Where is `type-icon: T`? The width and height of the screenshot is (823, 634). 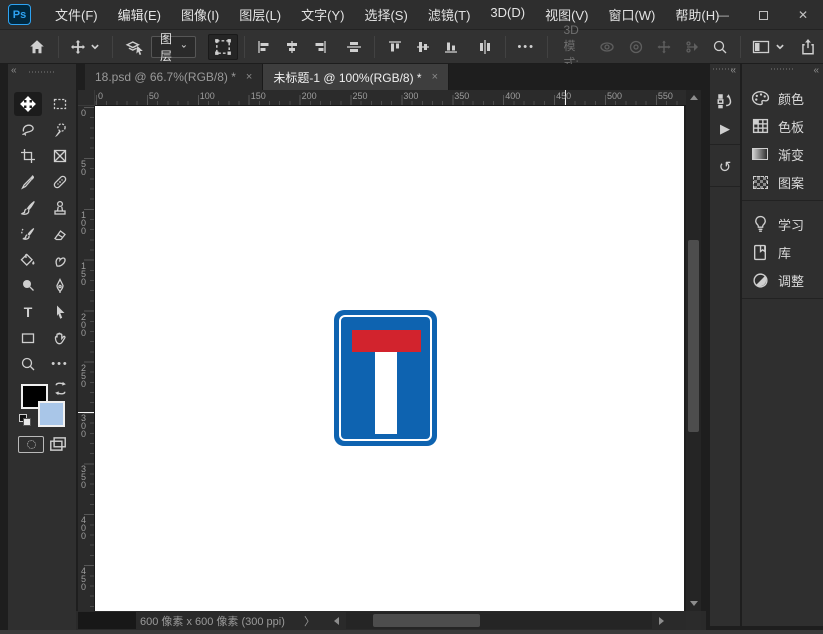 type-icon: T is located at coordinates (28, 312).